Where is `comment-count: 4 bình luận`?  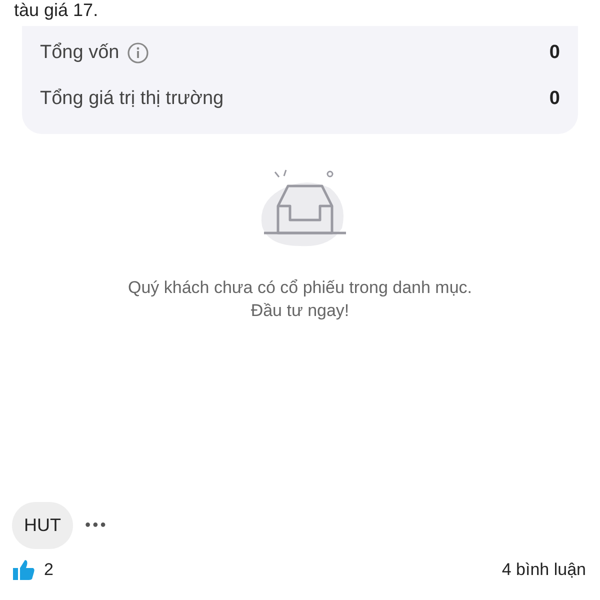 comment-count: 4 bình luận is located at coordinates (544, 570).